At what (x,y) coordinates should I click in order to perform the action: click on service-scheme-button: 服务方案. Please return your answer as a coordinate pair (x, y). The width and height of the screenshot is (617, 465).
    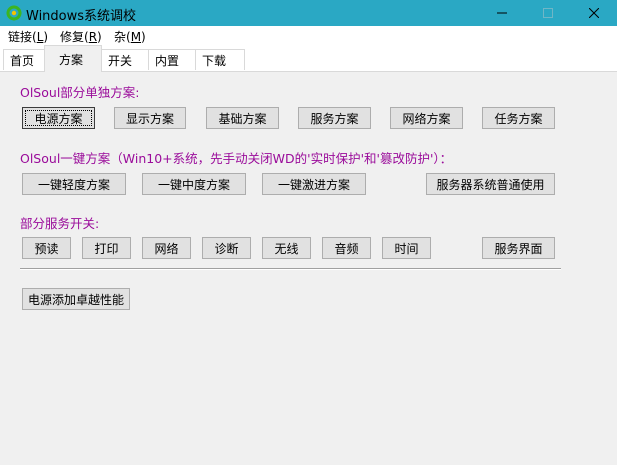
    Looking at the image, I should click on (334, 118).